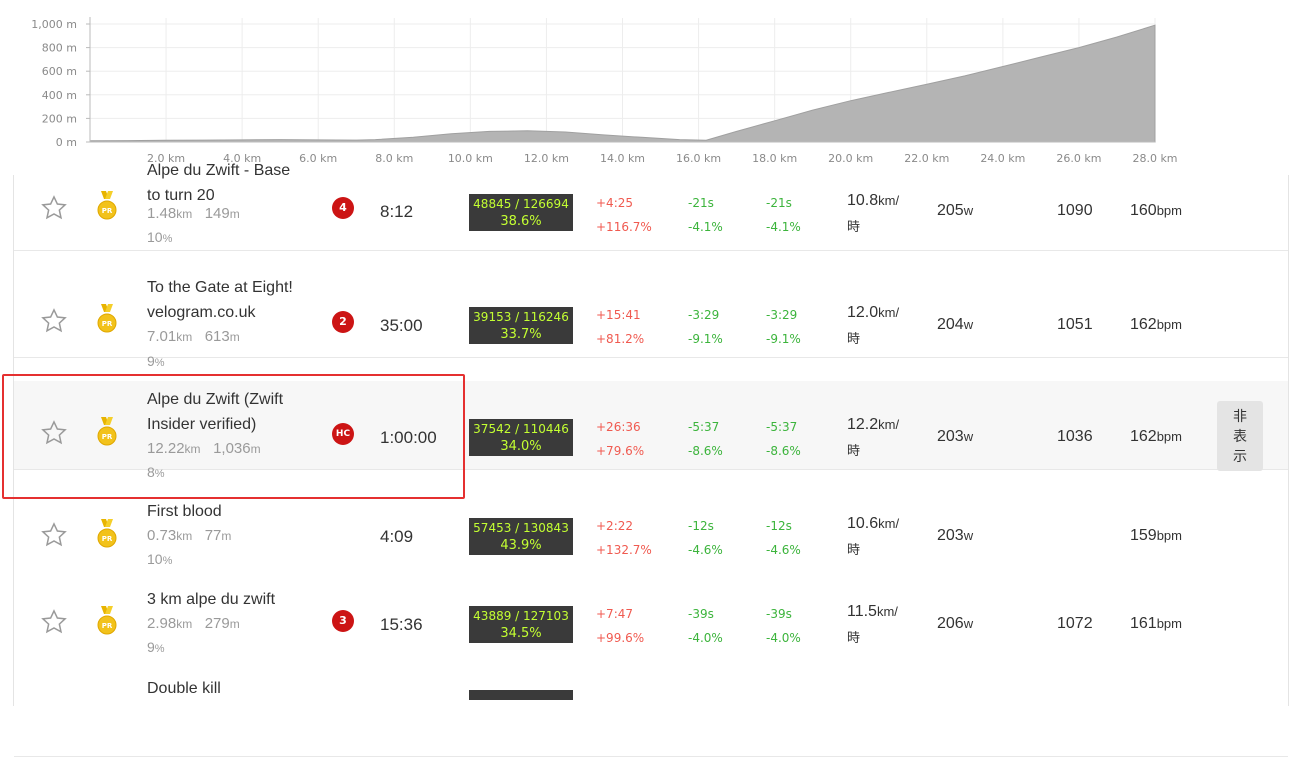 The width and height of the screenshot is (1299, 757). Describe the element at coordinates (54, 24) in the screenshot. I see `y-tick-label: 1,000 m` at that location.